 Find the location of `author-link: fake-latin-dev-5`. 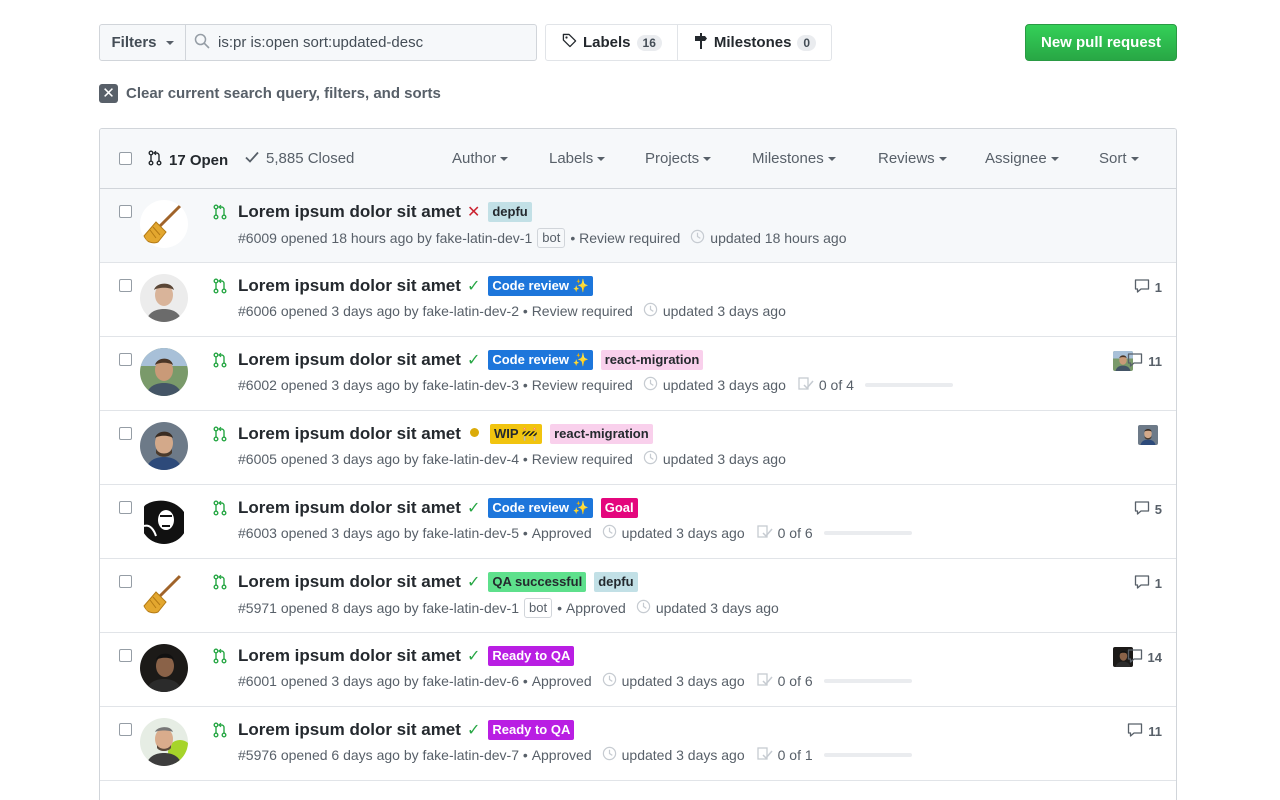

author-link: fake-latin-dev-5 is located at coordinates (471, 533).